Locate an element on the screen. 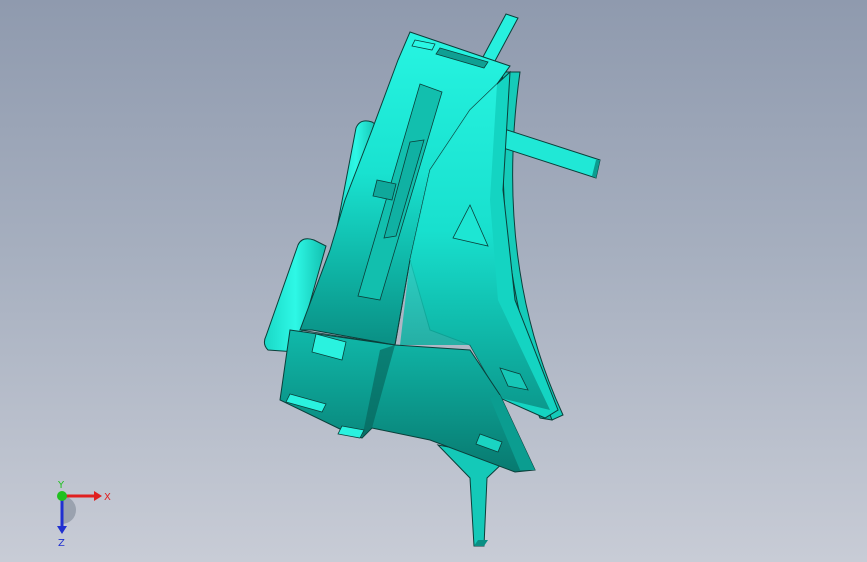 The width and height of the screenshot is (867, 562). x-axis-arrow is located at coordinates (98, 496).